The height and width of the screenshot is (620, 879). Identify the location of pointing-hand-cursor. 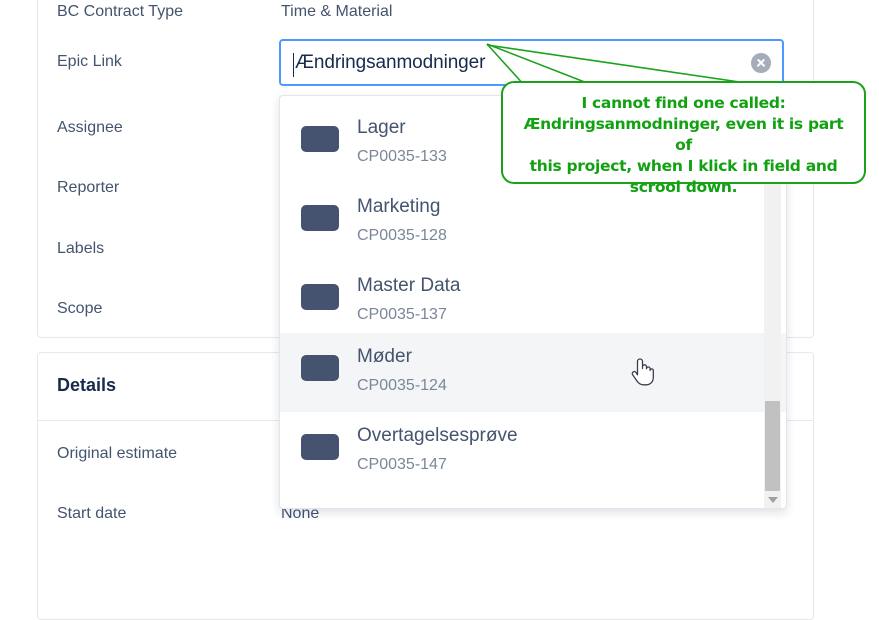
(642, 372).